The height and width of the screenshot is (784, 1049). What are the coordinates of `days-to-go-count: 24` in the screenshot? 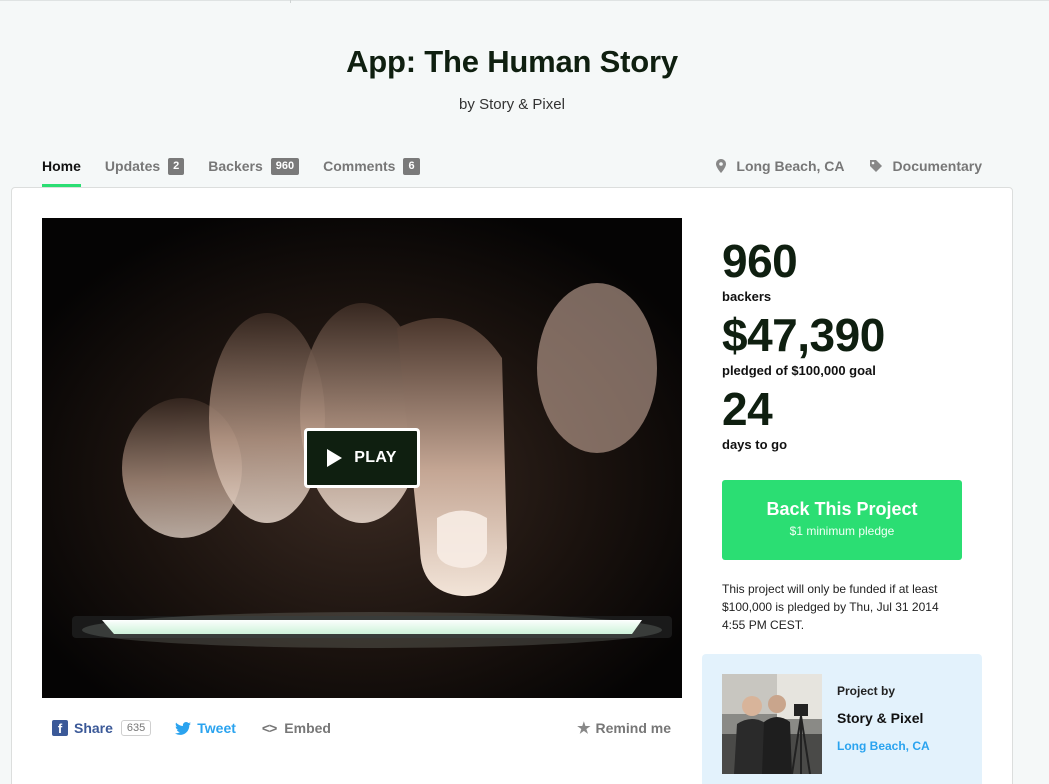 It's located at (747, 409).